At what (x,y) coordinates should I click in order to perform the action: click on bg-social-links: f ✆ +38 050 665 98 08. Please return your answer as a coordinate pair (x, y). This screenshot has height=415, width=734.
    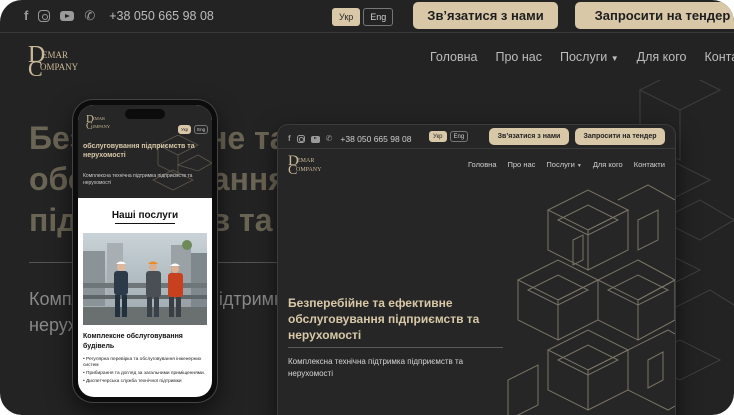
    Looking at the image, I should click on (119, 16).